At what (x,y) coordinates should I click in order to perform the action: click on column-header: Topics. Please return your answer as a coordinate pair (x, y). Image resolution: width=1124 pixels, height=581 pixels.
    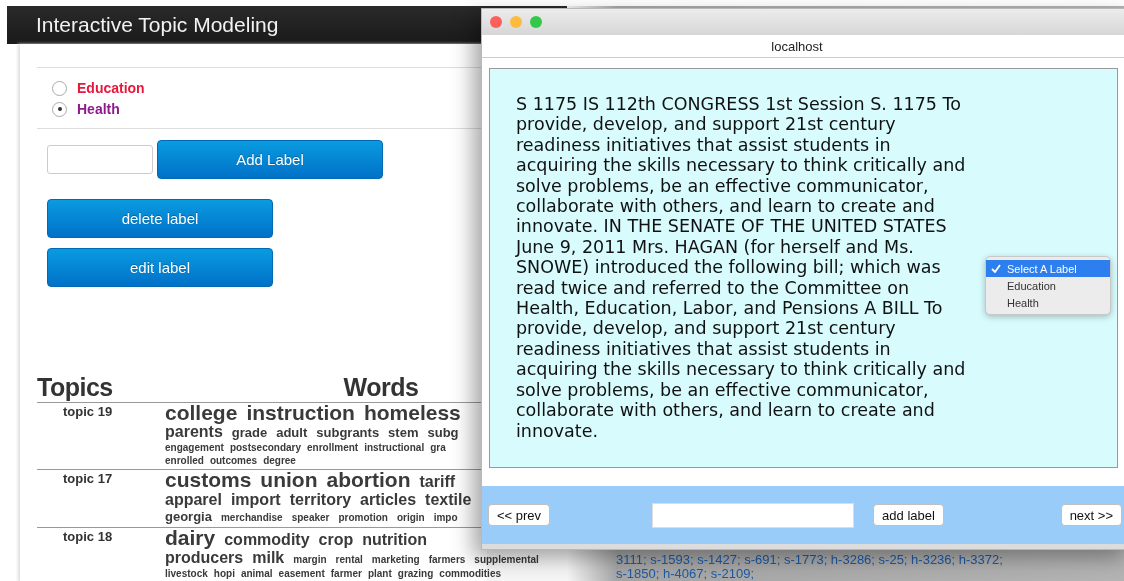
    Looking at the image, I should click on (75, 387).